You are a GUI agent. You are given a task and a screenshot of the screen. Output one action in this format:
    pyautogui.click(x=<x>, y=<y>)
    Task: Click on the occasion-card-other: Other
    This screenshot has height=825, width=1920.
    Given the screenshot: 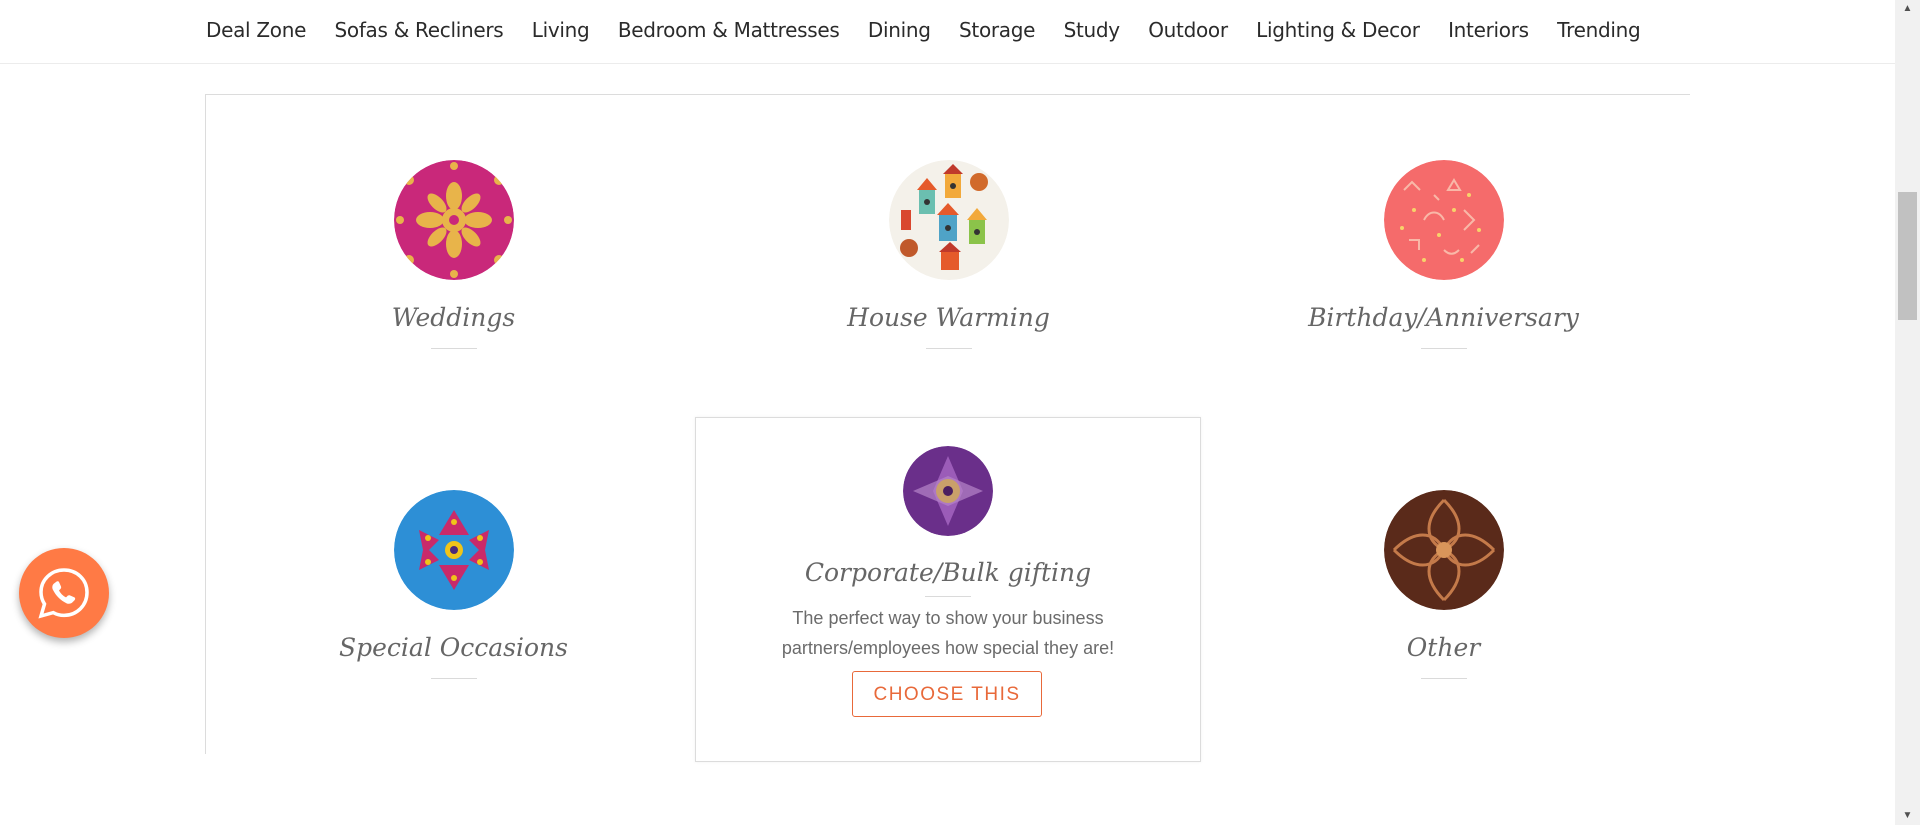 What is the action you would take?
    pyautogui.click(x=1443, y=590)
    